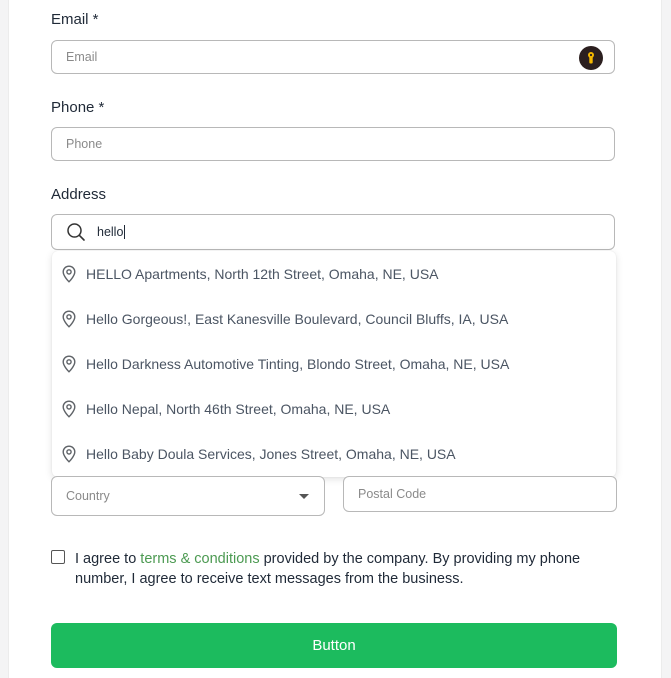 Image resolution: width=671 pixels, height=678 pixels. What do you see at coordinates (78, 107) in the screenshot?
I see `phone-label: Phone *` at bounding box center [78, 107].